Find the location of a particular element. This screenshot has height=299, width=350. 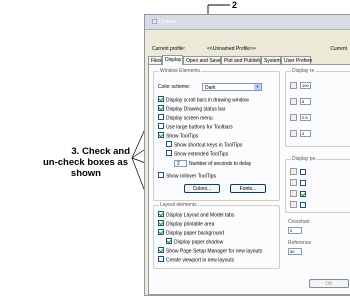

color-scheme-label: Color scheme: is located at coordinates (174, 87).